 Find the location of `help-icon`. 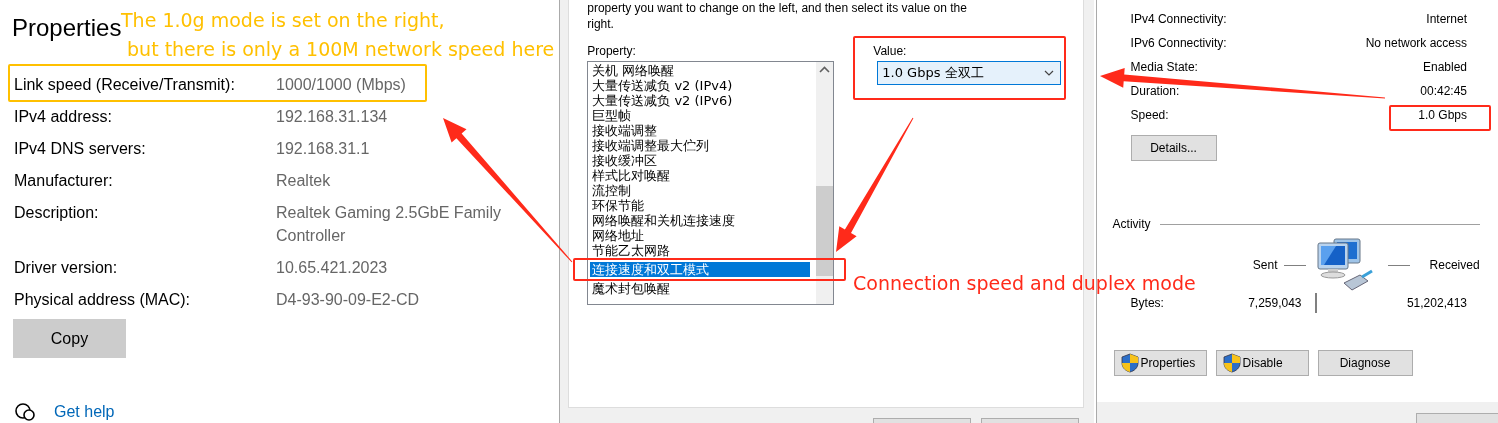

help-icon is located at coordinates (25, 412).